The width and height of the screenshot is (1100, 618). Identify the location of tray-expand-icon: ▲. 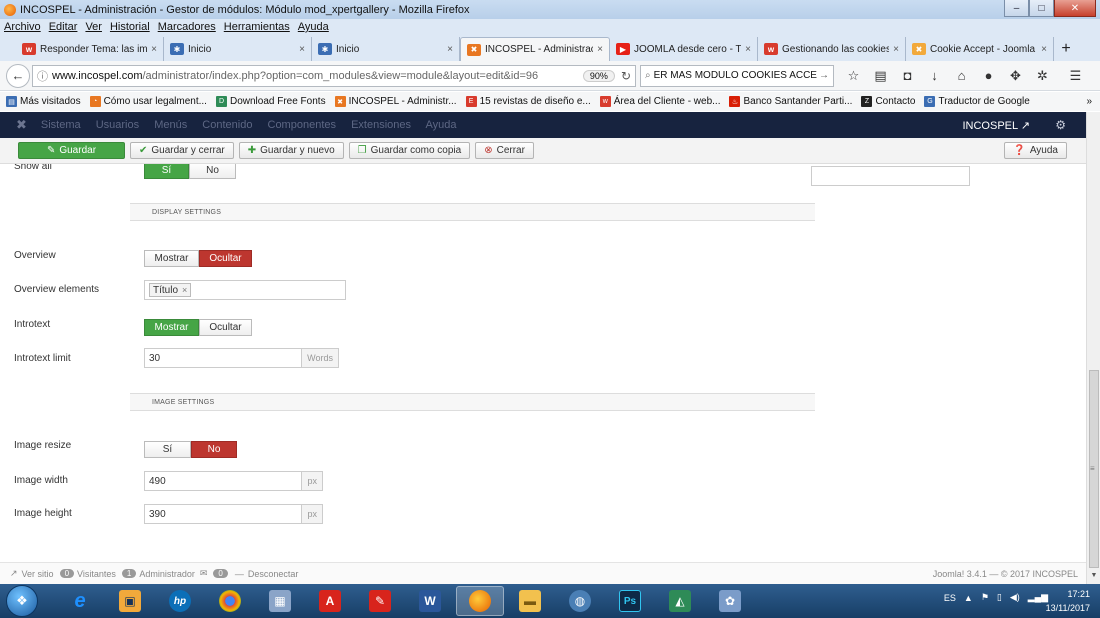
(968, 598).